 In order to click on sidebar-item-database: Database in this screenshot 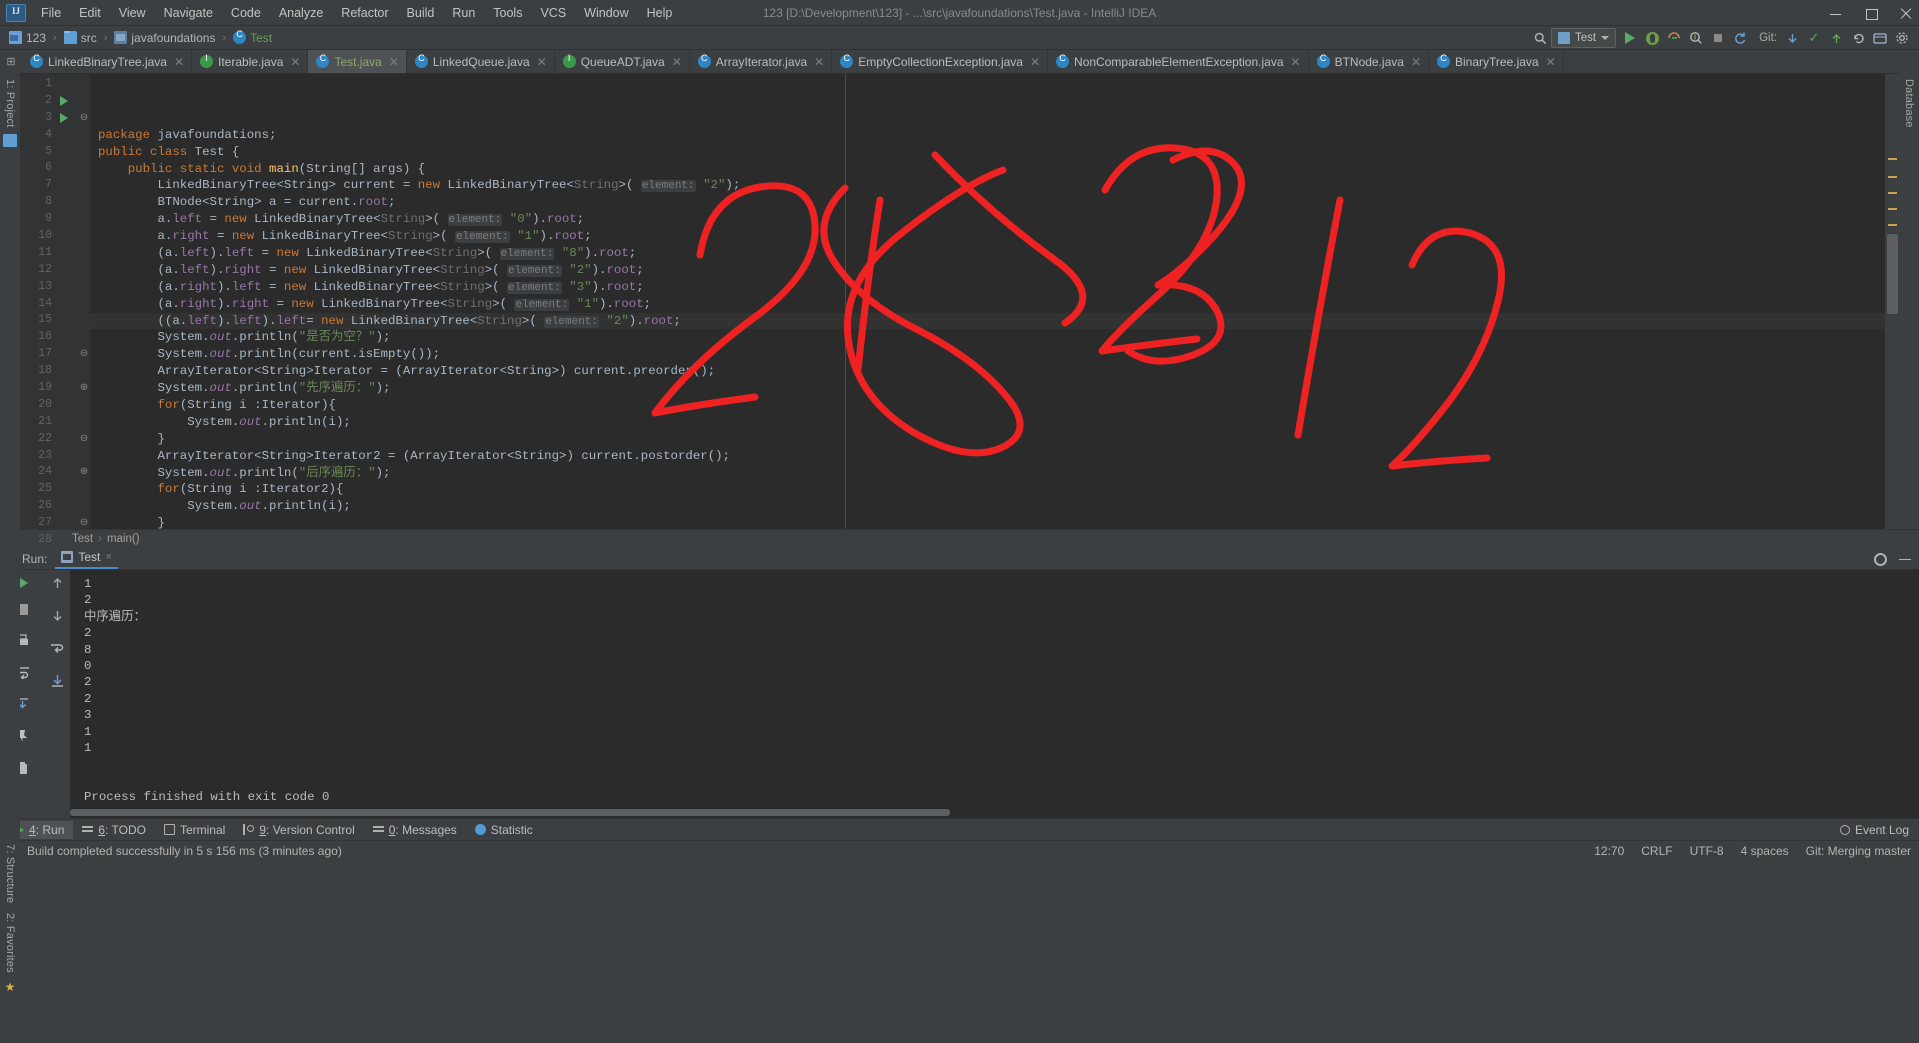, I will do `click(1909, 103)`.